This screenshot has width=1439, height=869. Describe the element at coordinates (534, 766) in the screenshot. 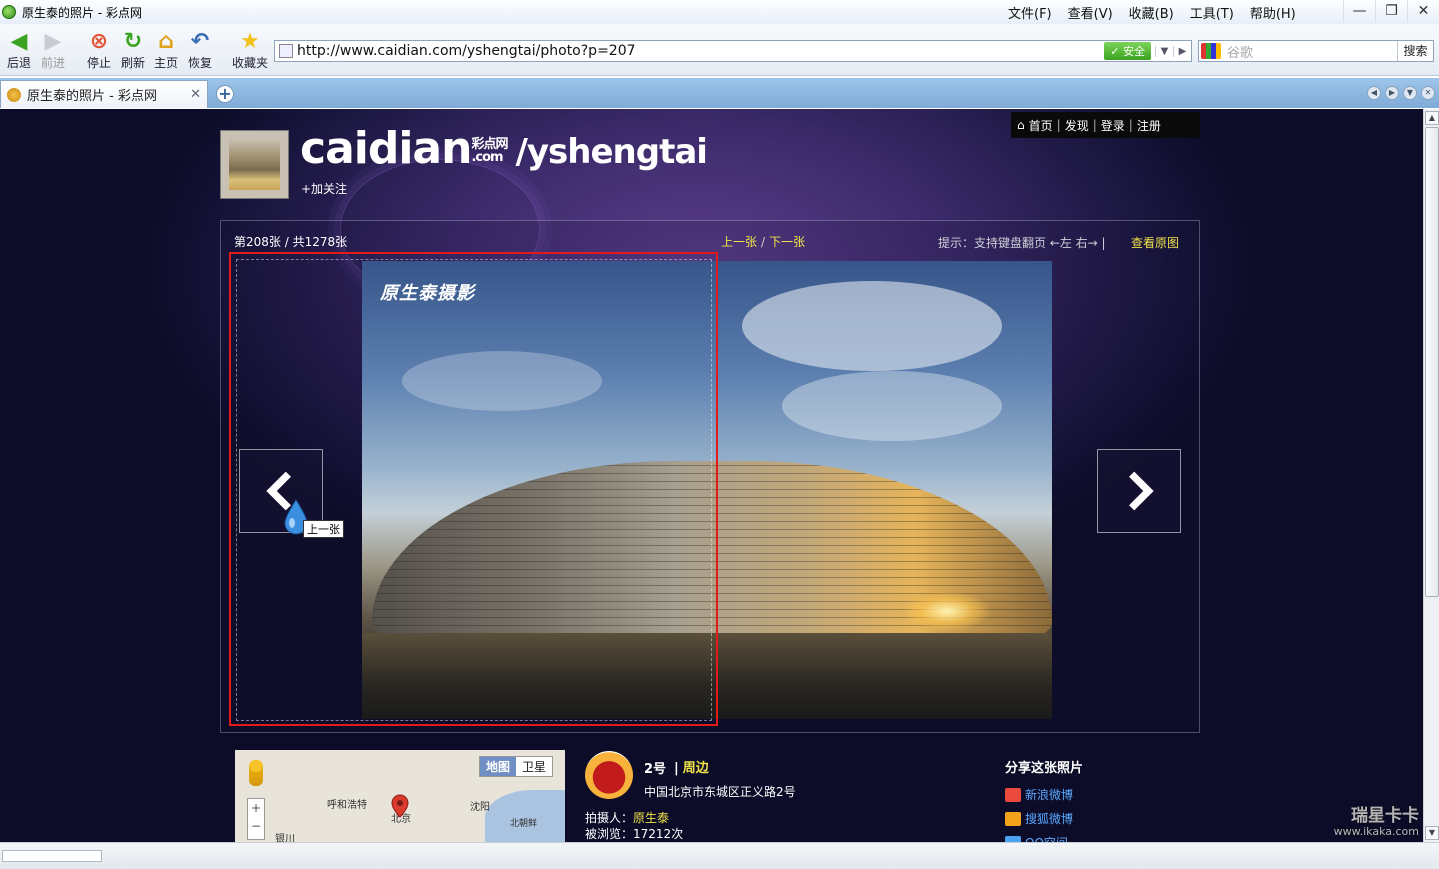

I see `map-tab-satellite: 卫星` at that location.